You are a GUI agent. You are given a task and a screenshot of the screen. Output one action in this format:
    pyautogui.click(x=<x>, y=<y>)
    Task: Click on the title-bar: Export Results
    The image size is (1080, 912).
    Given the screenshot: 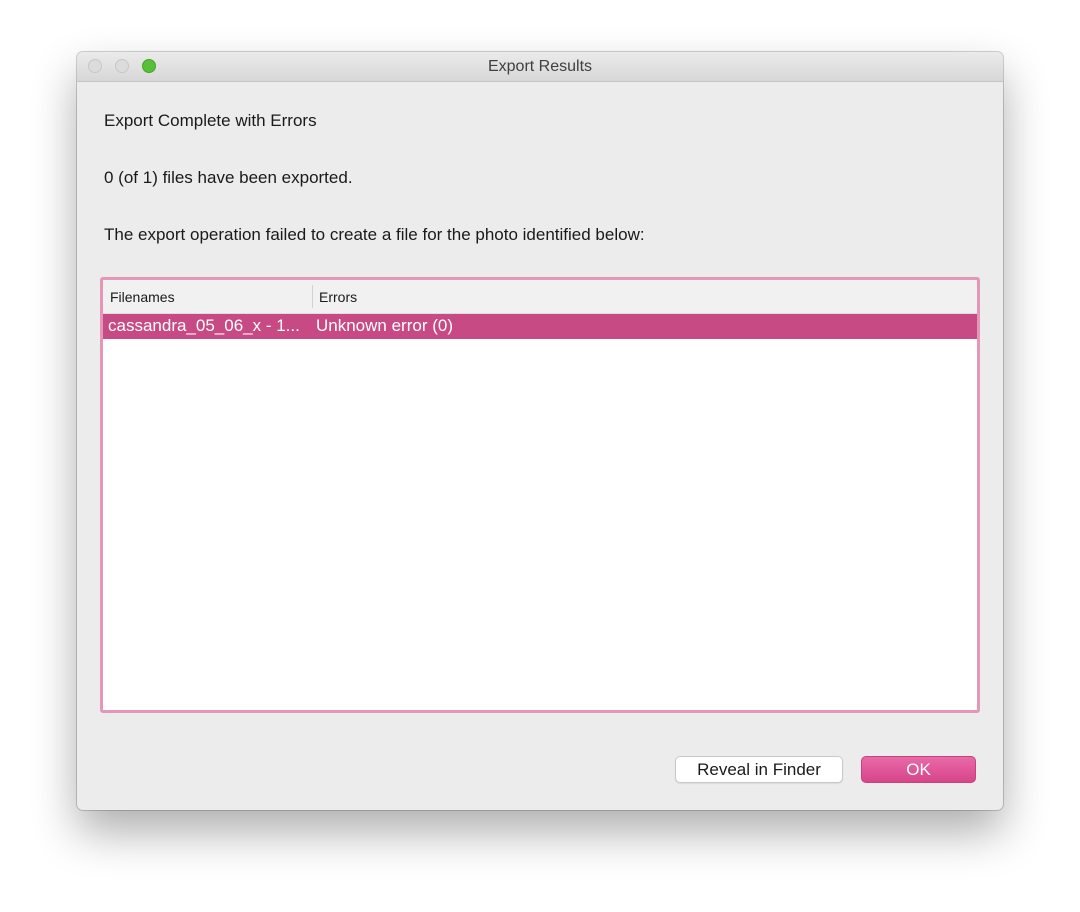 What is the action you would take?
    pyautogui.click(x=540, y=67)
    